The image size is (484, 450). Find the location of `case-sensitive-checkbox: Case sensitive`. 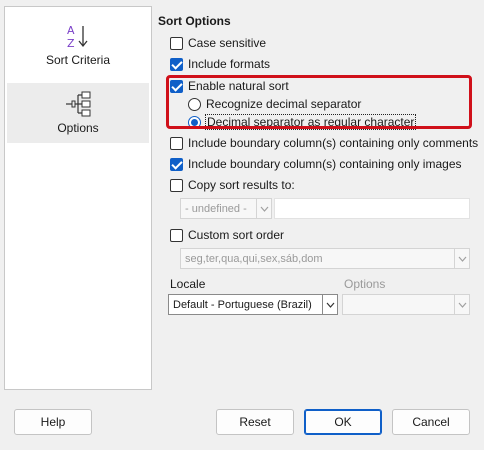

case-sensitive-checkbox: Case sensitive is located at coordinates (218, 43).